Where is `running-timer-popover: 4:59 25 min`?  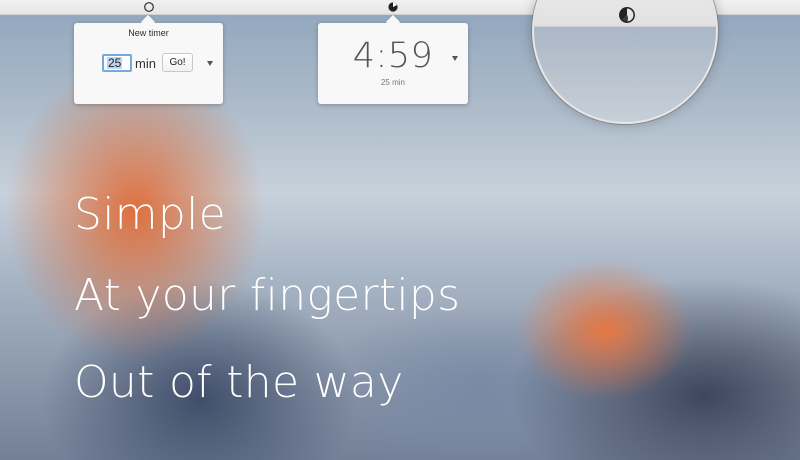 running-timer-popover: 4:59 25 min is located at coordinates (393, 63).